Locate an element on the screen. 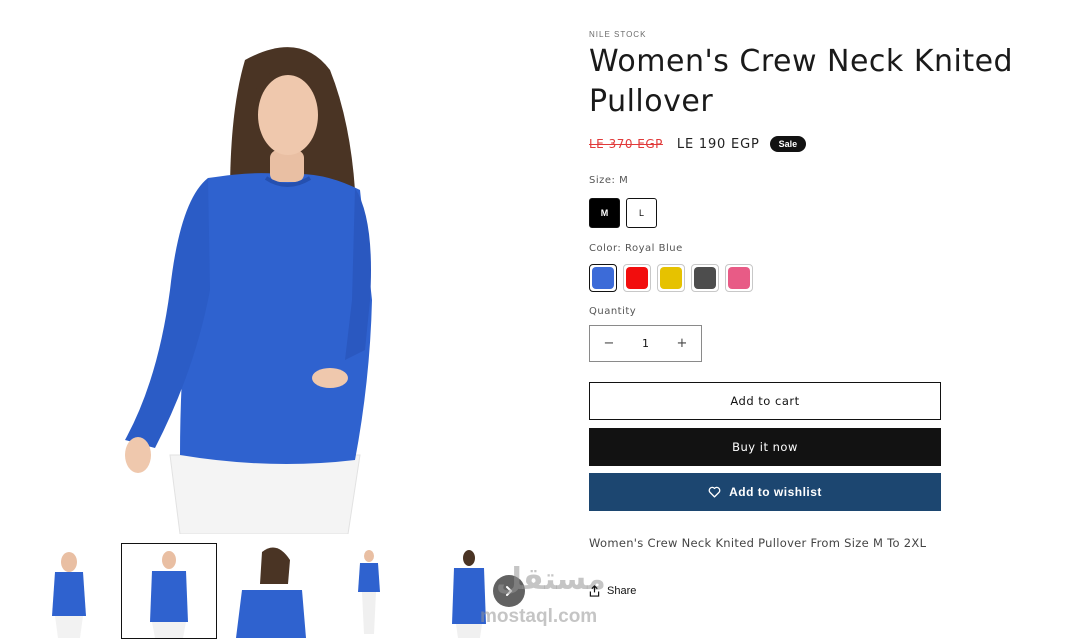 This screenshot has height=641, width=1090. original-price: LE 370 EGP is located at coordinates (626, 144).